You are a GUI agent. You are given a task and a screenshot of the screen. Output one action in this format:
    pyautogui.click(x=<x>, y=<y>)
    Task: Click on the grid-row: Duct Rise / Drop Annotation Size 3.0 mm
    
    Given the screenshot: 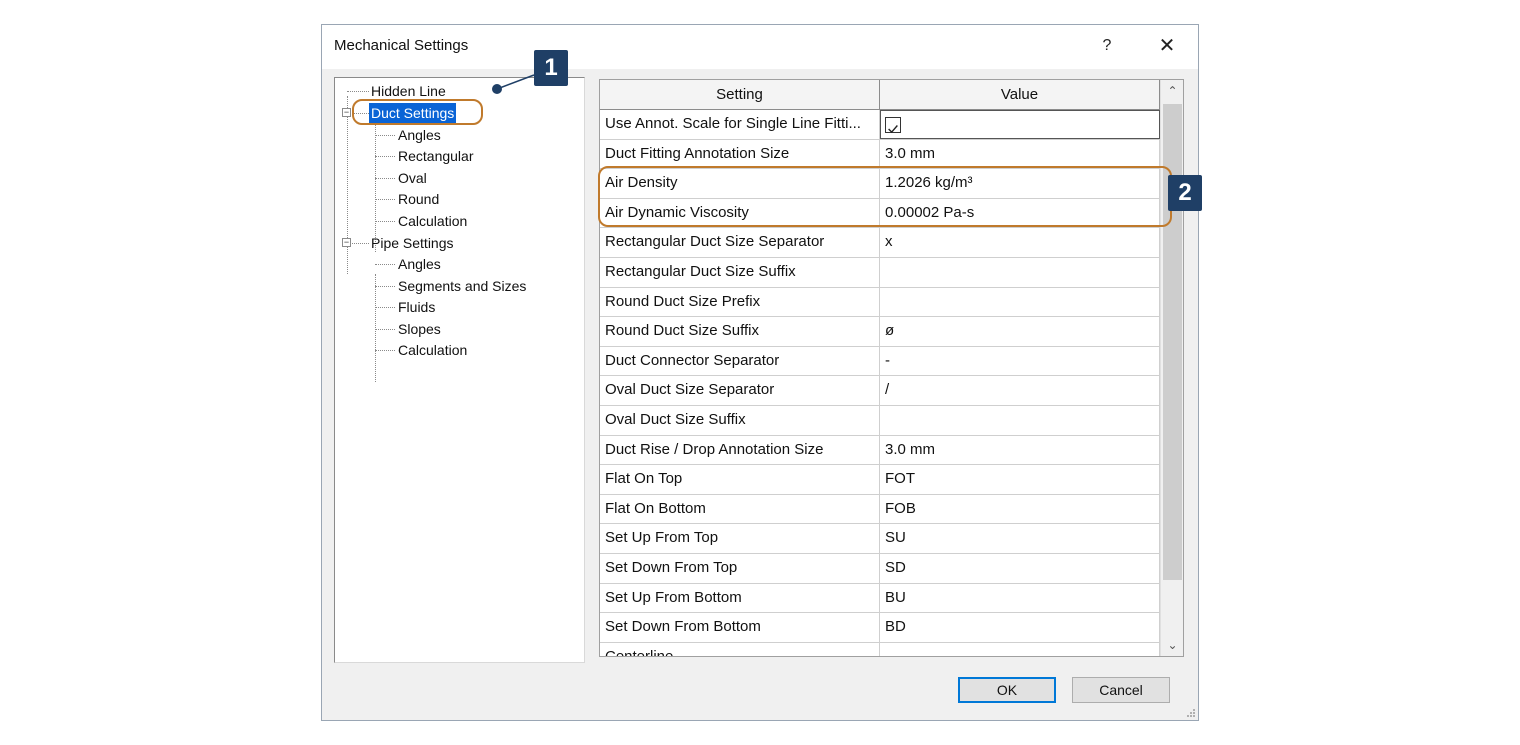 What is the action you would take?
    pyautogui.click(x=880, y=450)
    